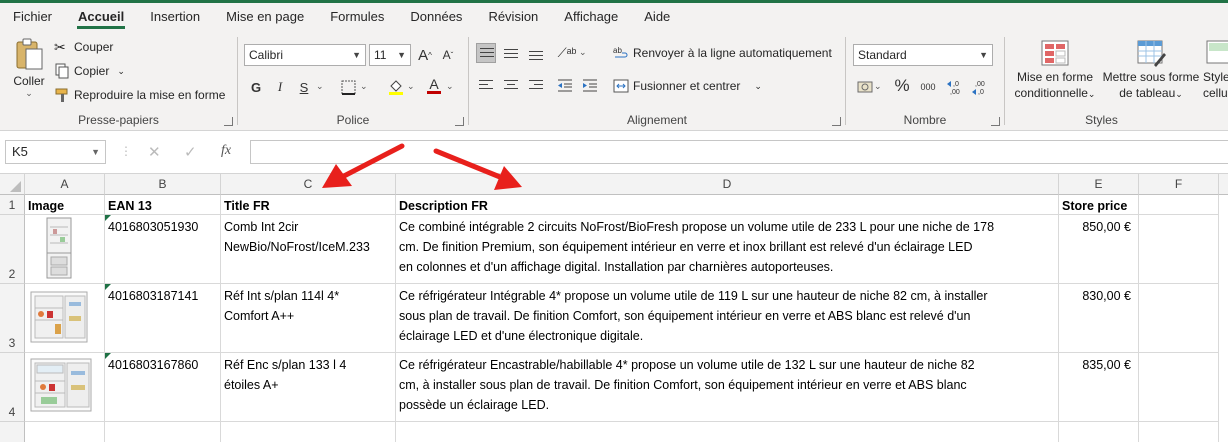  What do you see at coordinates (65, 205) in the screenshot?
I see `cell-a1: Image` at bounding box center [65, 205].